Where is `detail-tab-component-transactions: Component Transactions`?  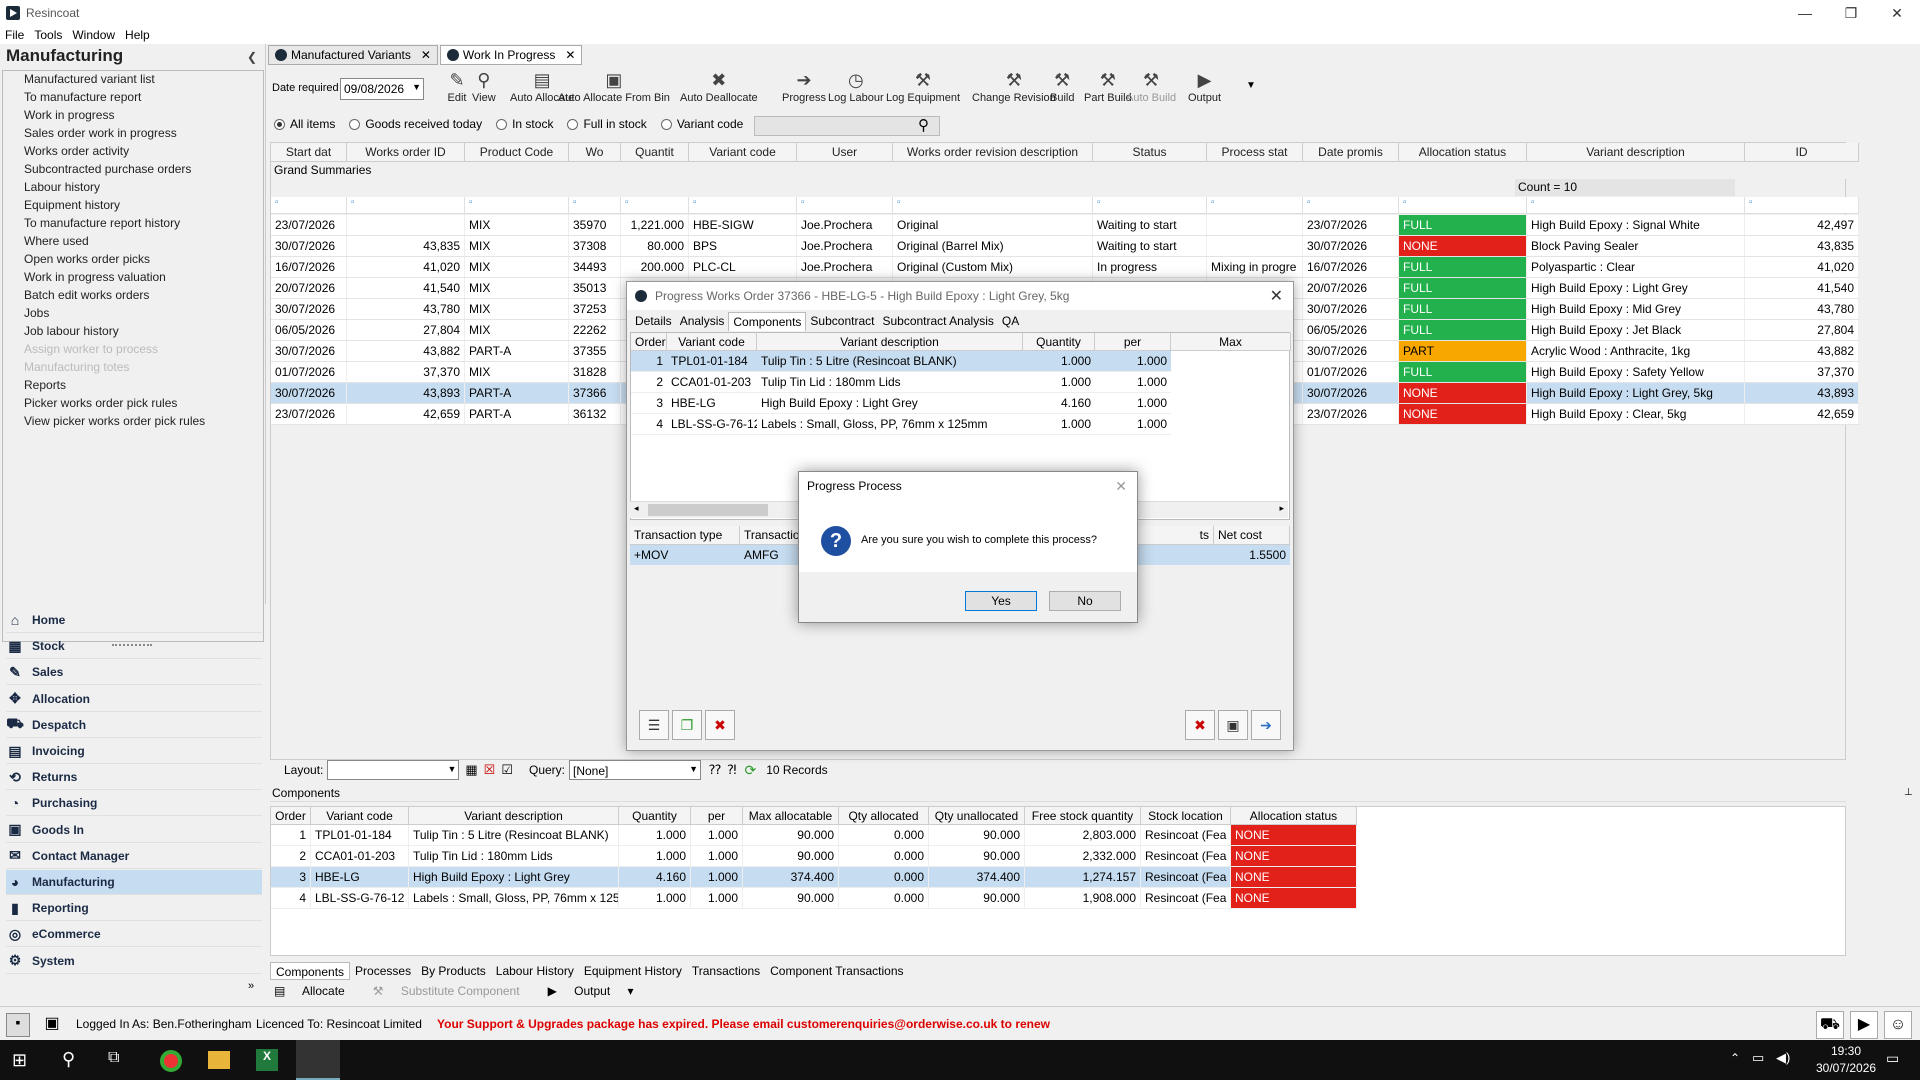 detail-tab-component-transactions: Component Transactions is located at coordinates (836, 971).